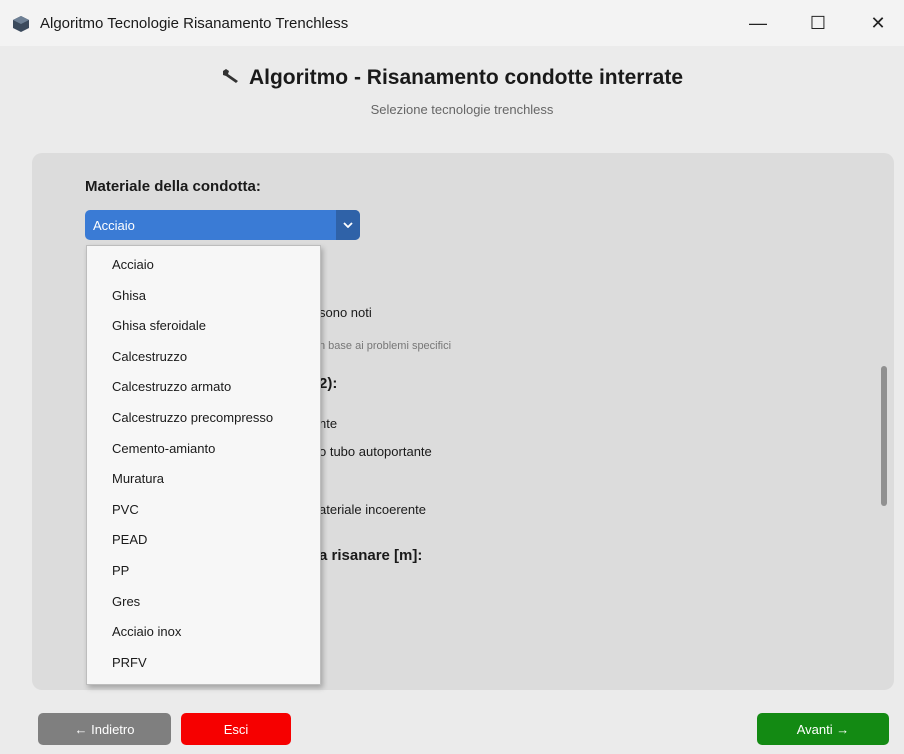 Image resolution: width=904 pixels, height=754 pixels. What do you see at coordinates (138, 478) in the screenshot?
I see `list-item: Muratura` at bounding box center [138, 478].